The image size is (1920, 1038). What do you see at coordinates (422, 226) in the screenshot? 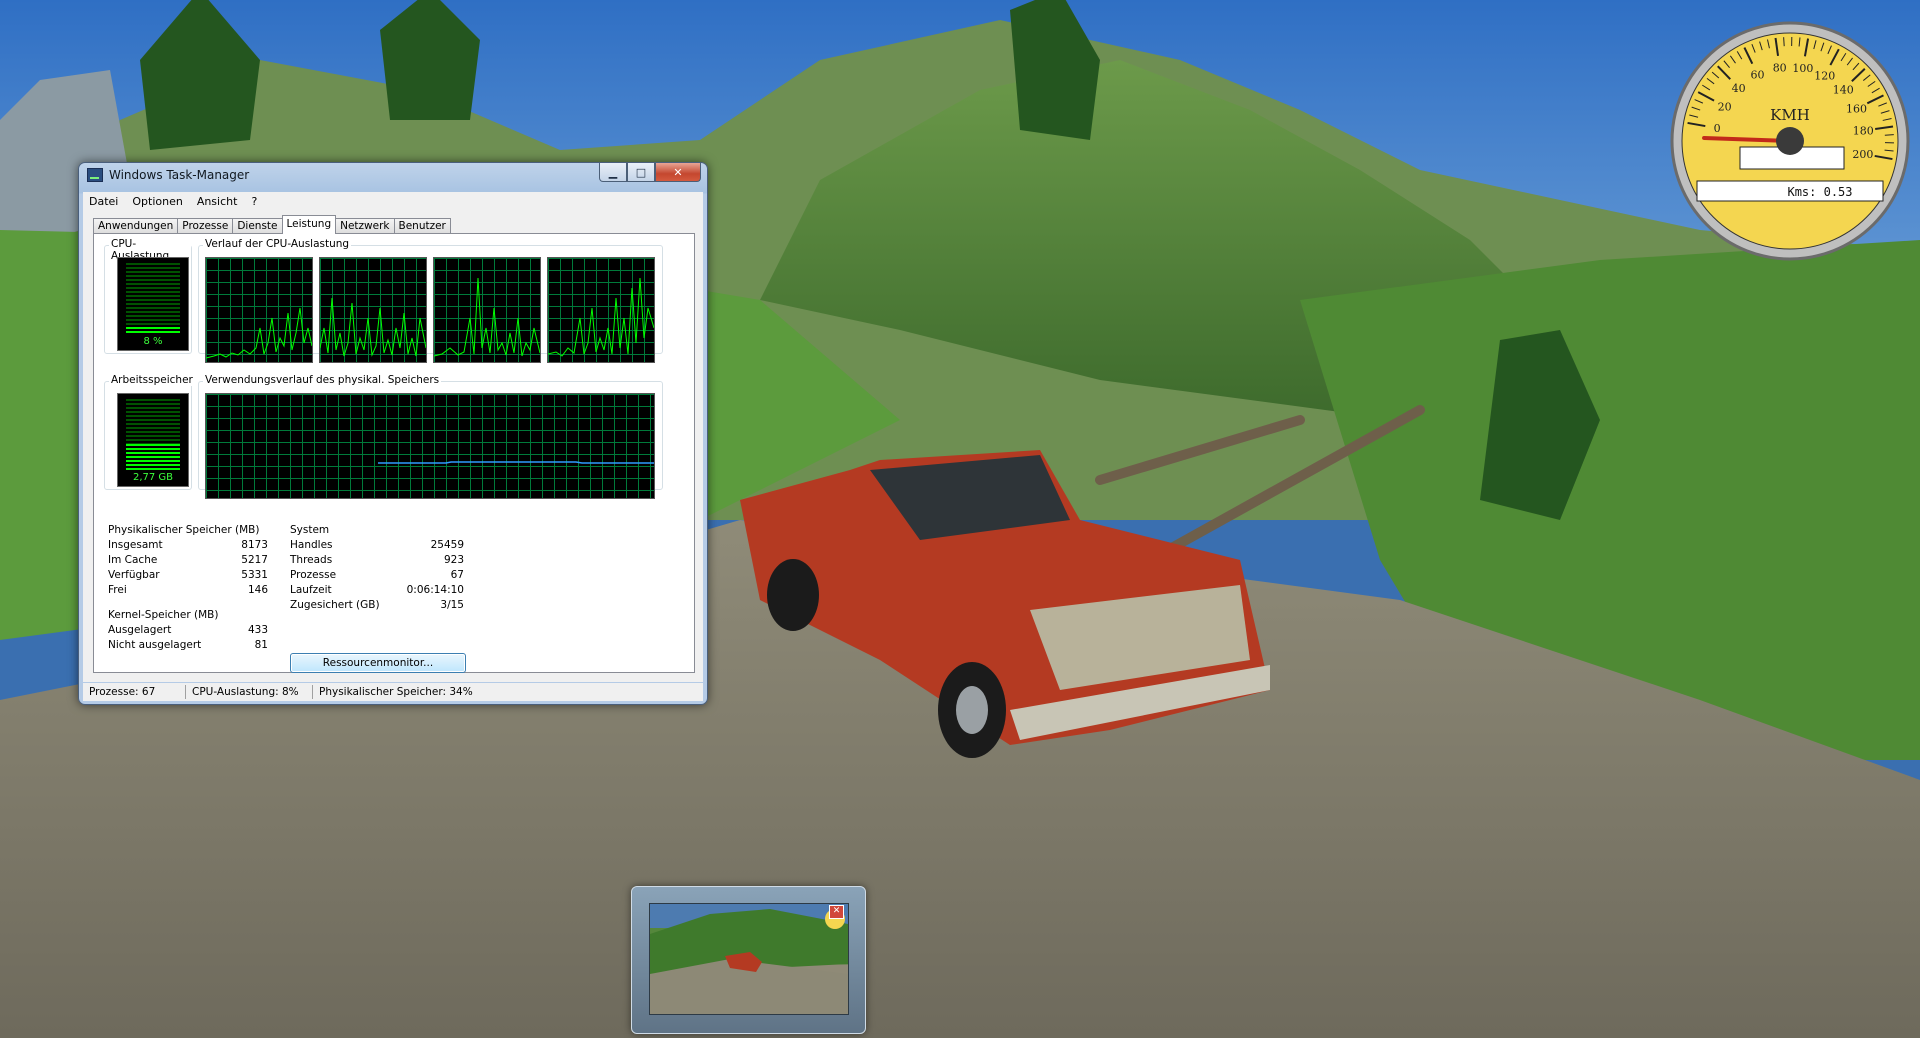
I see `tab-benutzer: Benutzer` at bounding box center [422, 226].